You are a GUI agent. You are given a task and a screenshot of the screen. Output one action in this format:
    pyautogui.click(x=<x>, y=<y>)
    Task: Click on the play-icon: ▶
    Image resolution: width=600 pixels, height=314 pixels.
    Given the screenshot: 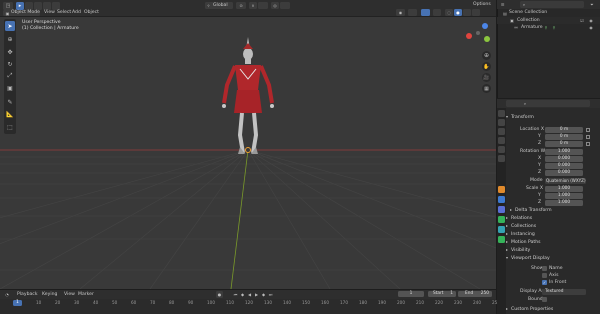 What is the action you would take?
    pyautogui.click(x=256, y=294)
    